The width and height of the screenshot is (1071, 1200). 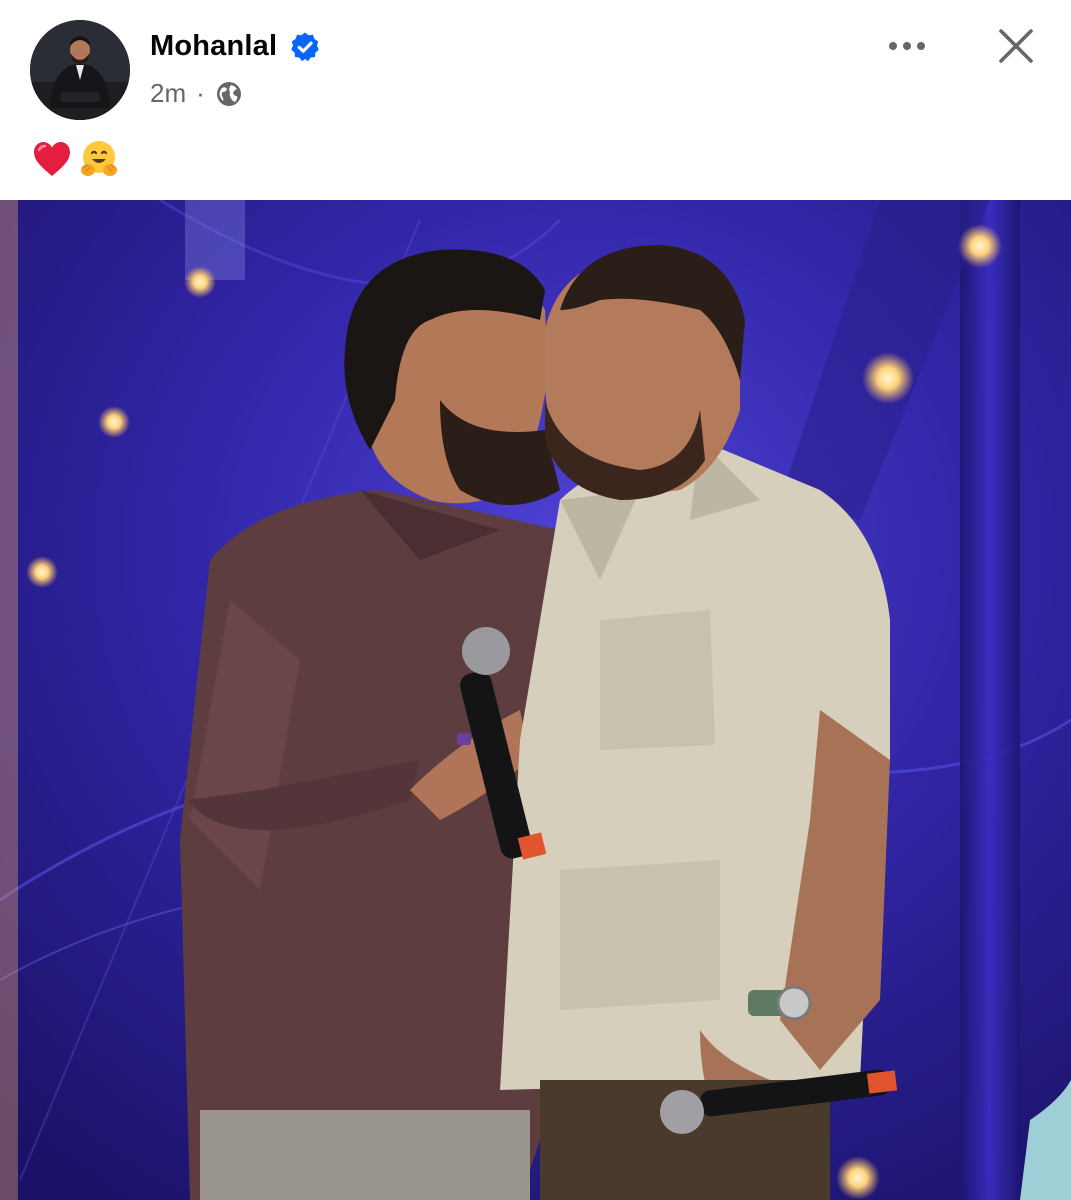 I want to click on more-options-button, so click(x=907, y=46).